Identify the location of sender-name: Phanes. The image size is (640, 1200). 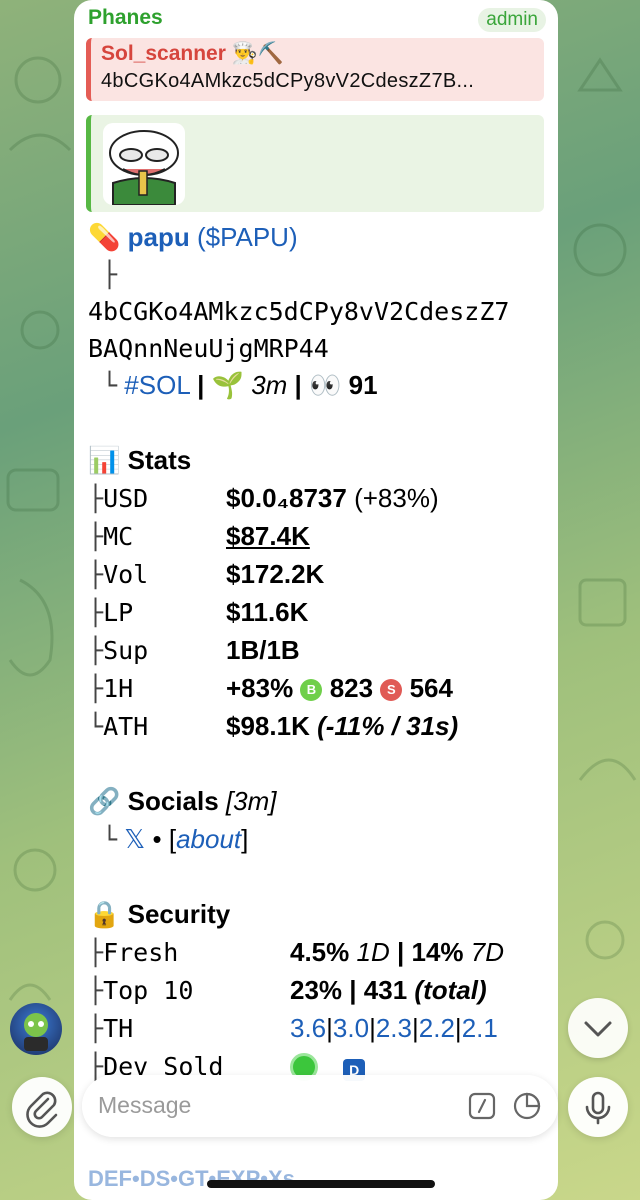
(125, 17).